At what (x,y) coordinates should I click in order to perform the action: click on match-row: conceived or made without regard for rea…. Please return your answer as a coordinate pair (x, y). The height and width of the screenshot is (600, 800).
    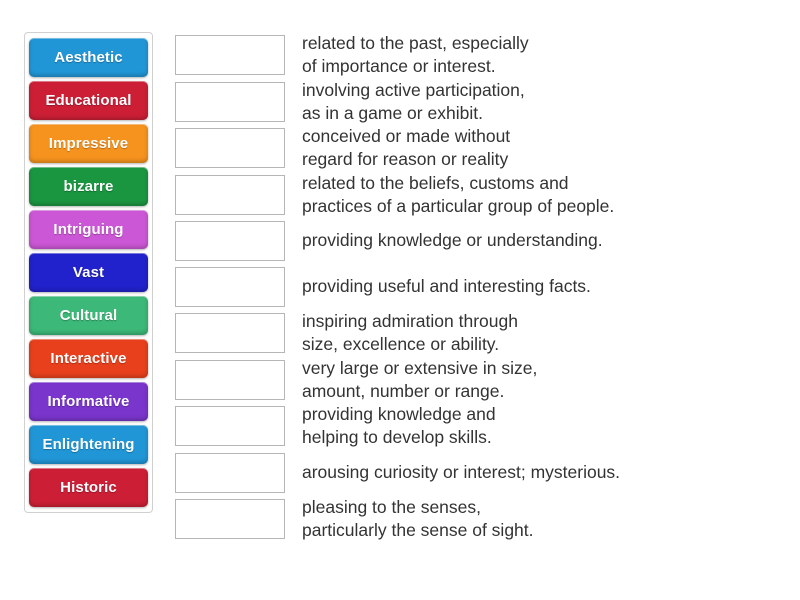
    Looking at the image, I should click on (487, 148).